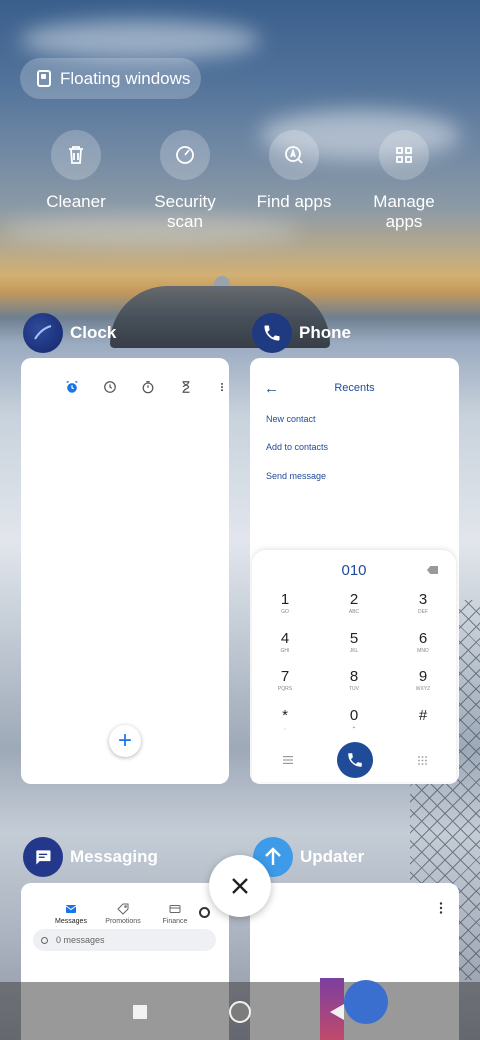  I want to click on clock-icon, so click(110, 387).